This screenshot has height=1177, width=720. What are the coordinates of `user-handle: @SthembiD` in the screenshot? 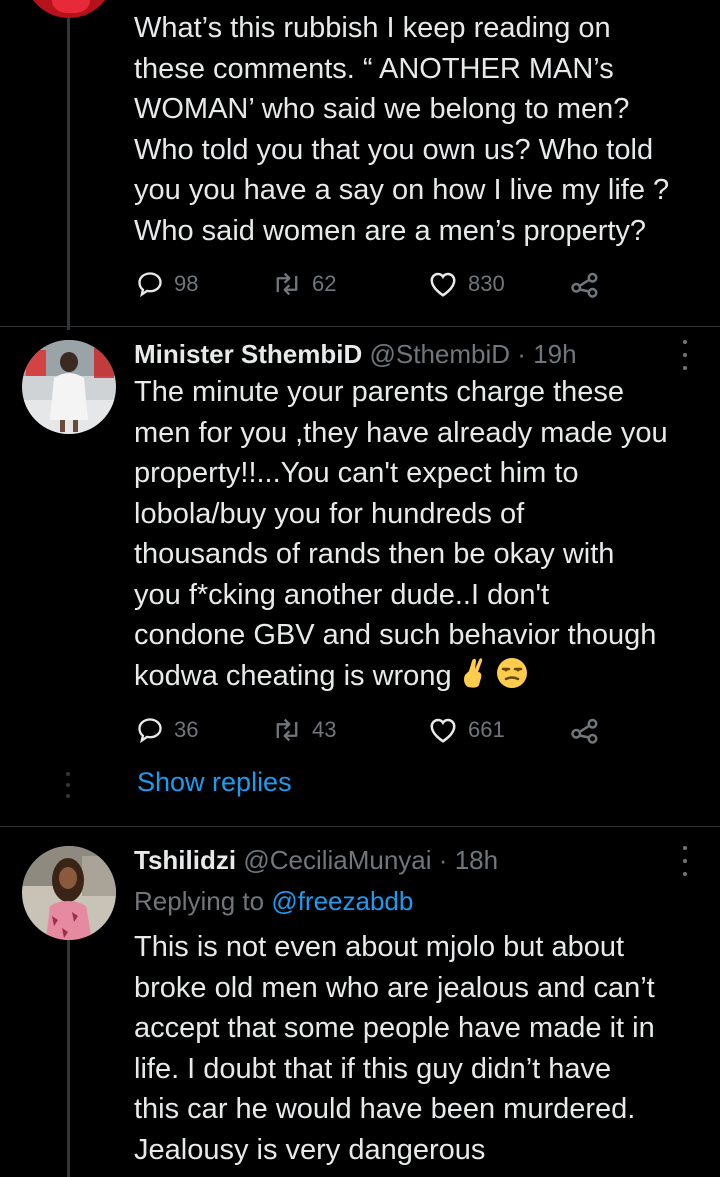 It's located at (439, 354).